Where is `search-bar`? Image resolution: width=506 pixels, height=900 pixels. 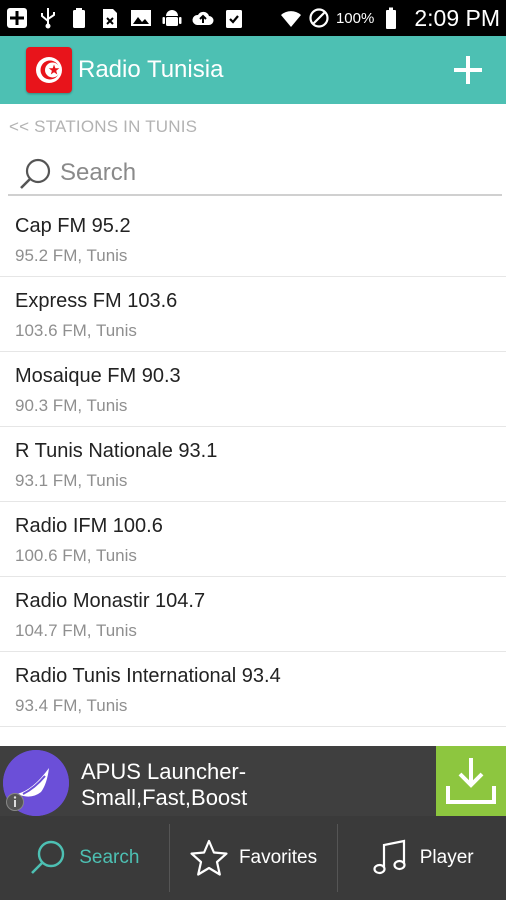
search-bar is located at coordinates (255, 173).